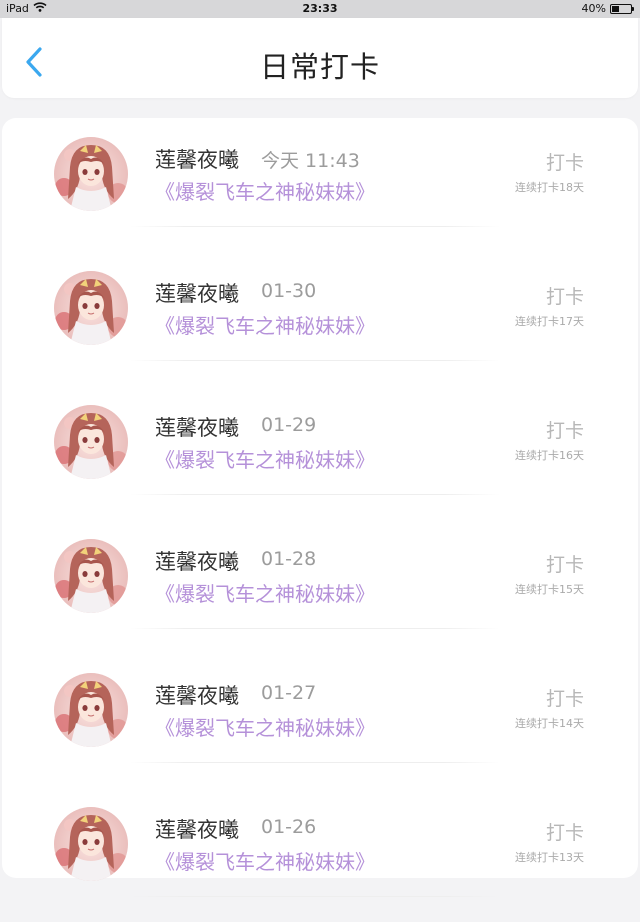  Describe the element at coordinates (593, 8) in the screenshot. I see `battery-percent: 40%` at that location.